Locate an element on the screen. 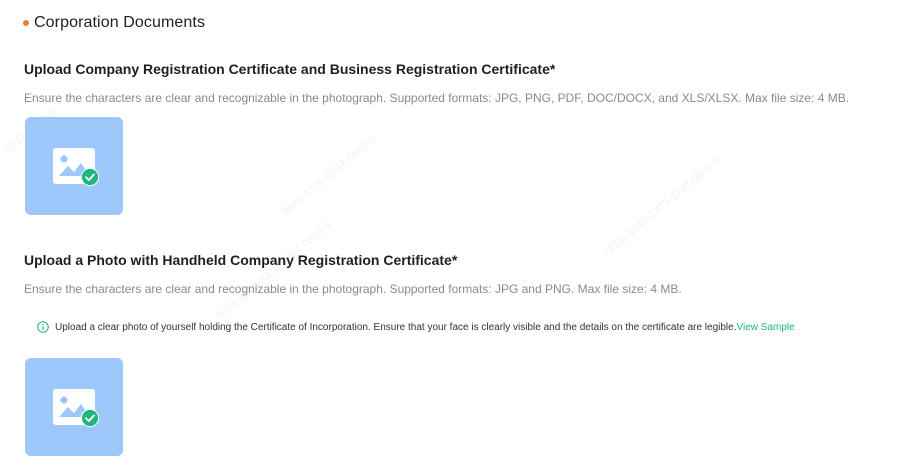  watermark: 3849-3379-9797-0882-6 is located at coordinates (329, 176).